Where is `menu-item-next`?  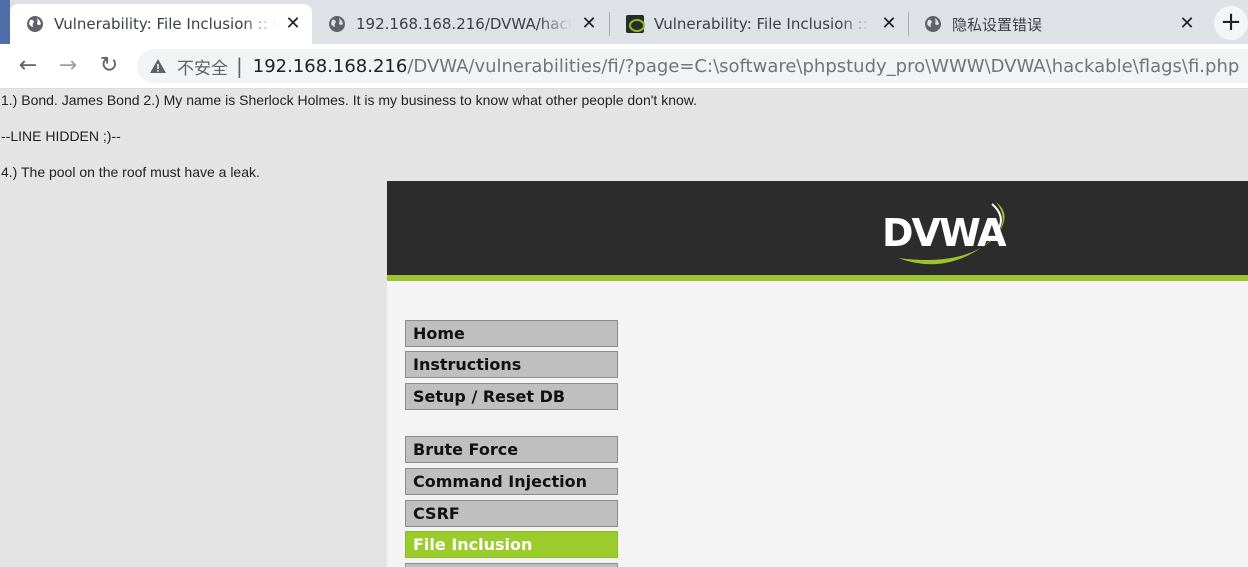
menu-item-next is located at coordinates (511, 565).